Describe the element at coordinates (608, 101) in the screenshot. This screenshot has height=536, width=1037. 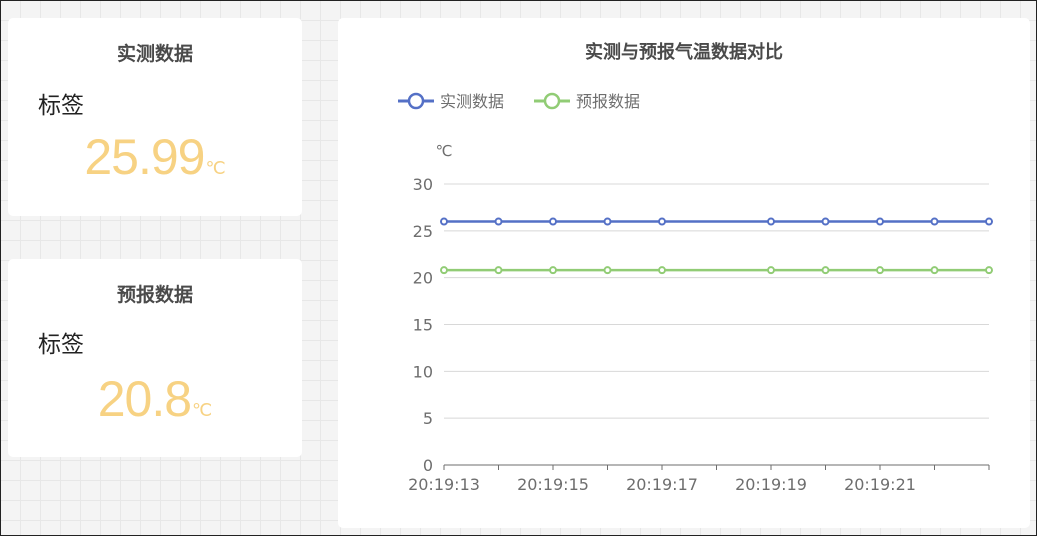
I see `legend-label: 预报数据` at that location.